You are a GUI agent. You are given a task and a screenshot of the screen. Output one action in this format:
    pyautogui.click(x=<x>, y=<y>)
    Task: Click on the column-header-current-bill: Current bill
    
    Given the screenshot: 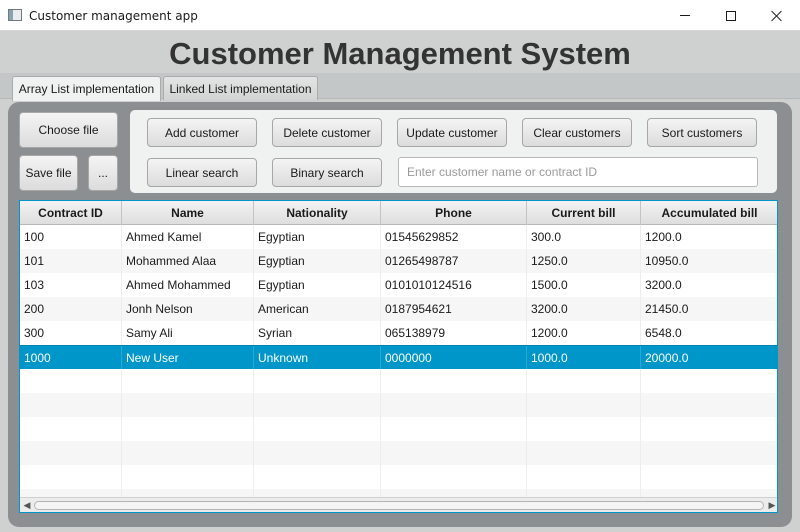 What is the action you would take?
    pyautogui.click(x=584, y=213)
    